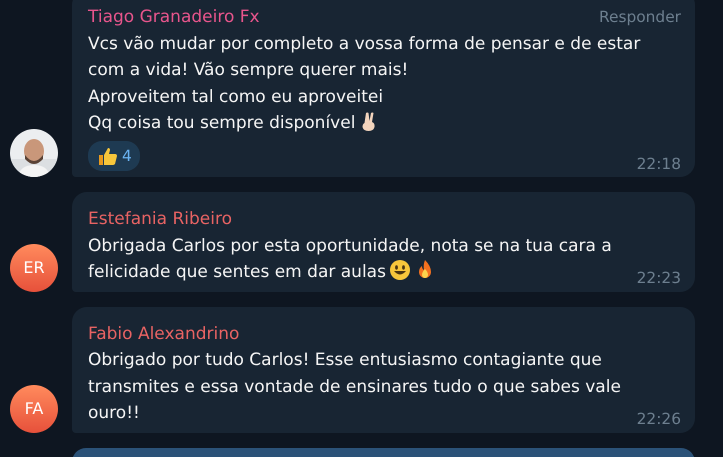 Image resolution: width=723 pixels, height=457 pixels. I want to click on message-text: felicidade que sentes em dar aulas, so click(237, 272).